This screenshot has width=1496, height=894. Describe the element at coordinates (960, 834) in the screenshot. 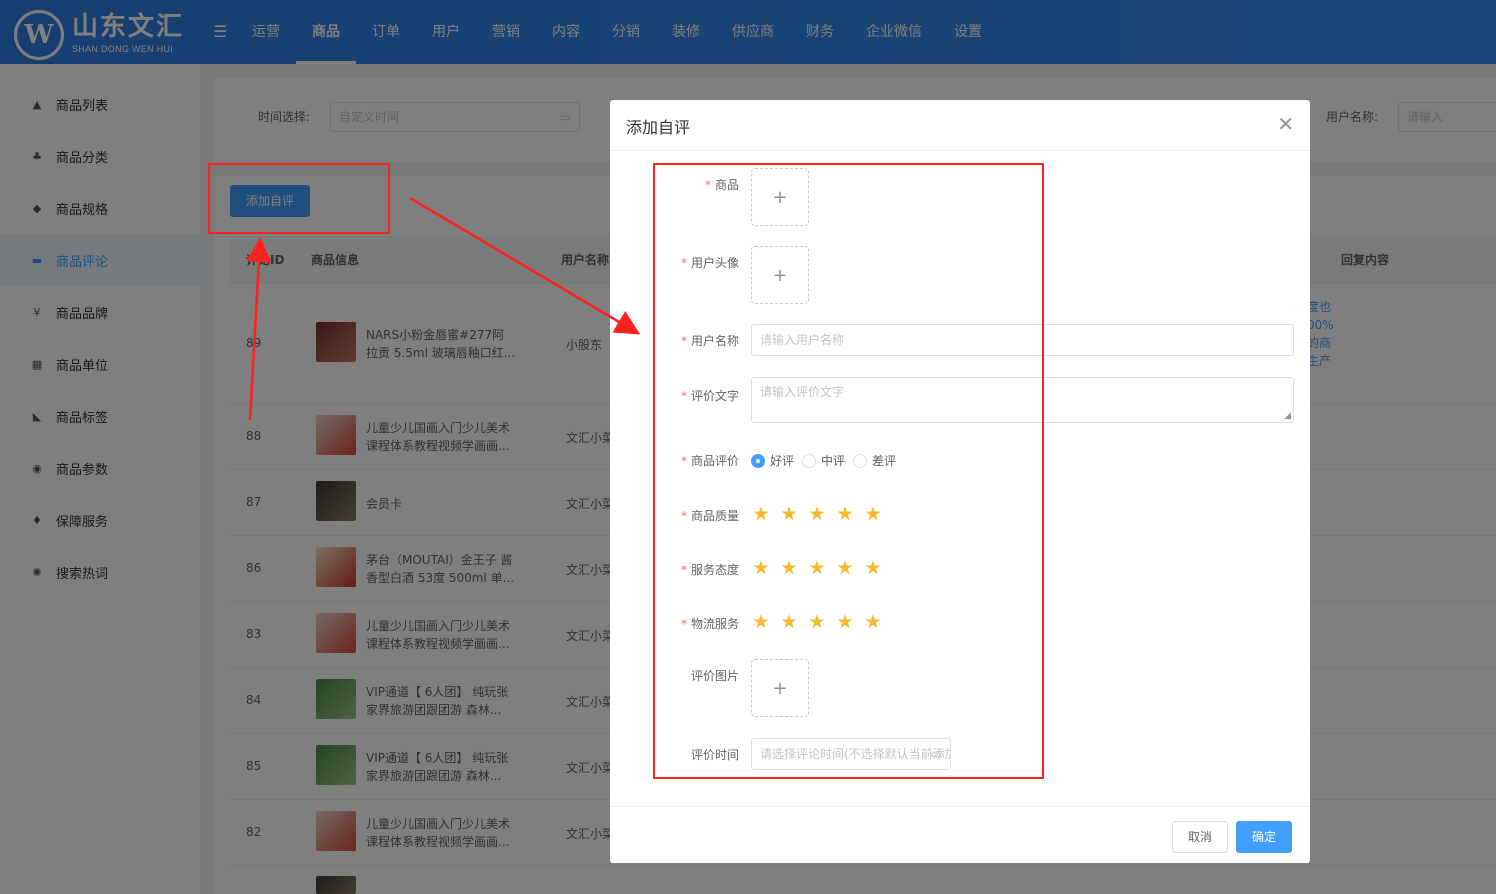

I see `dialog-footer: 取消 确定` at that location.